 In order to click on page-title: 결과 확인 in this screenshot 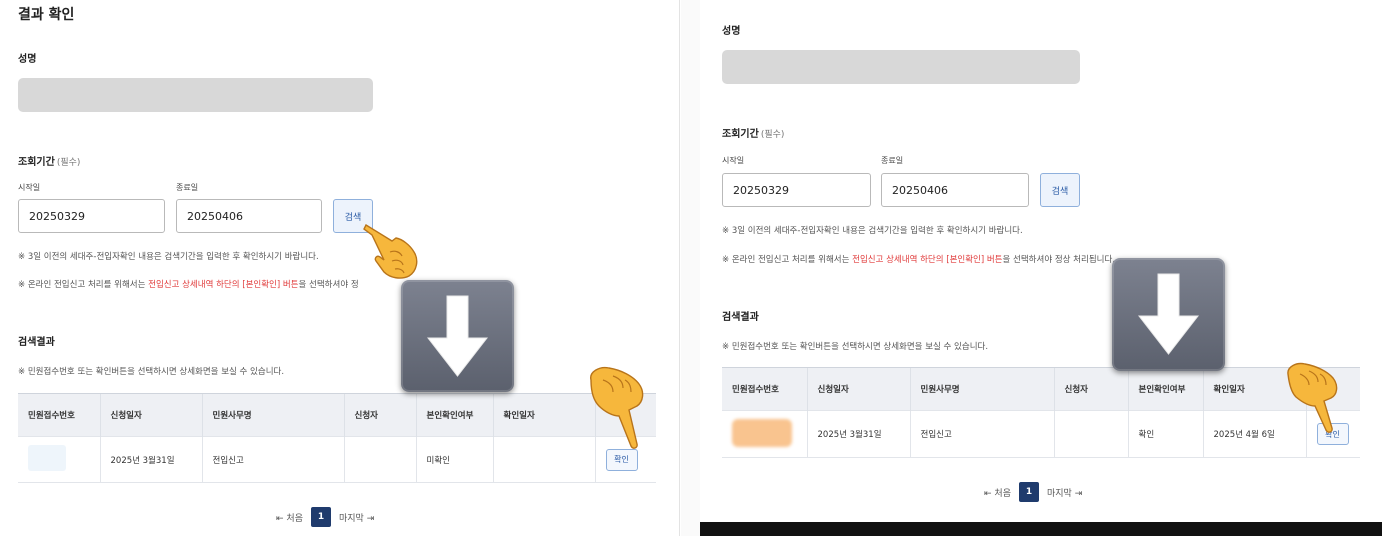, I will do `click(46, 15)`.